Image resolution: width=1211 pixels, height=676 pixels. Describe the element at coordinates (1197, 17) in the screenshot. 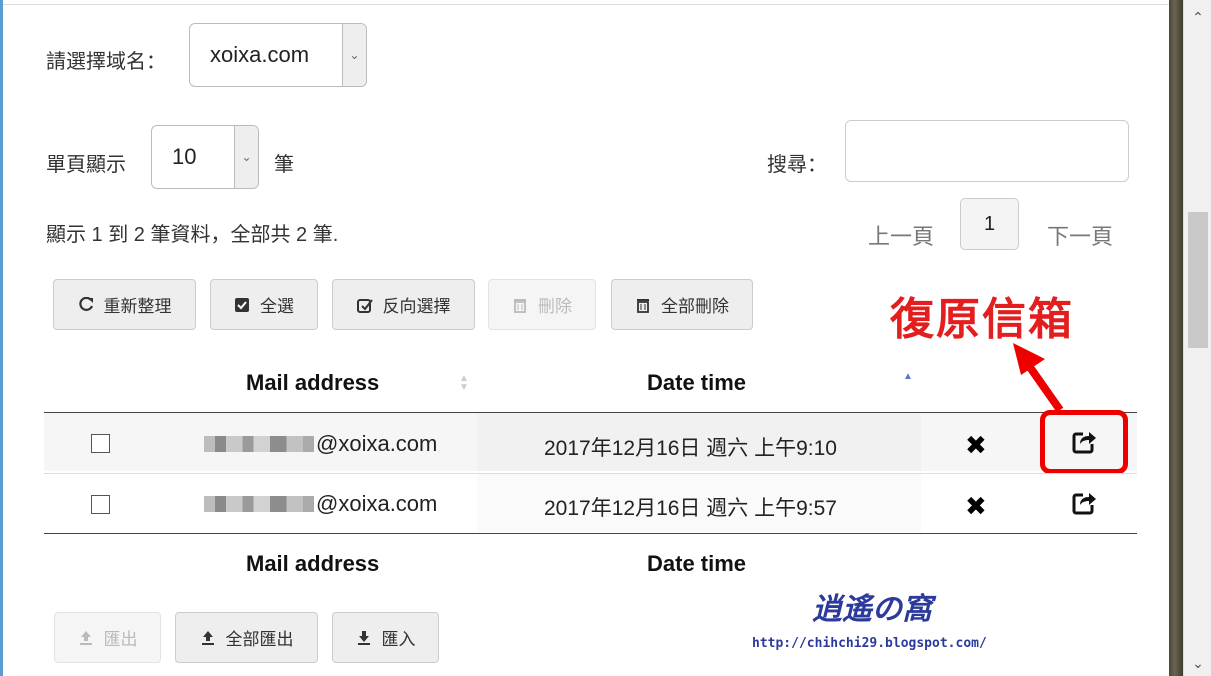

I see `chevron-up-icon: ⌃` at that location.